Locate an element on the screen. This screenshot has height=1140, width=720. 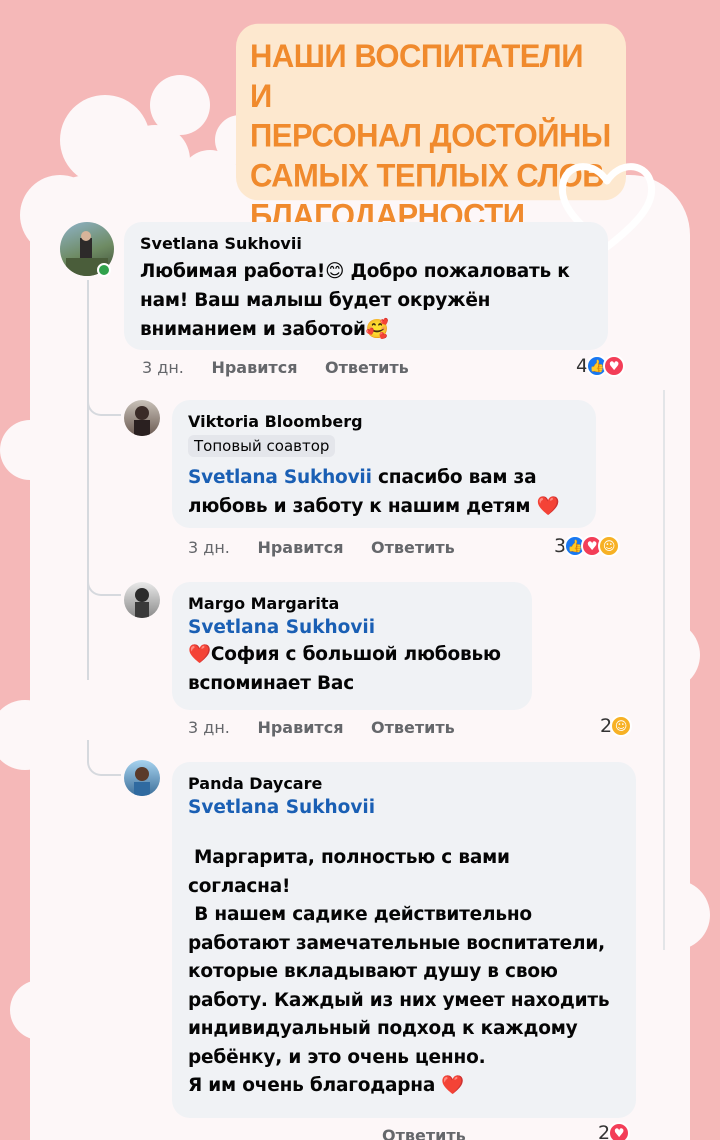
comment-text-line: Маргарита, полностью с вами is located at coordinates (352, 857).